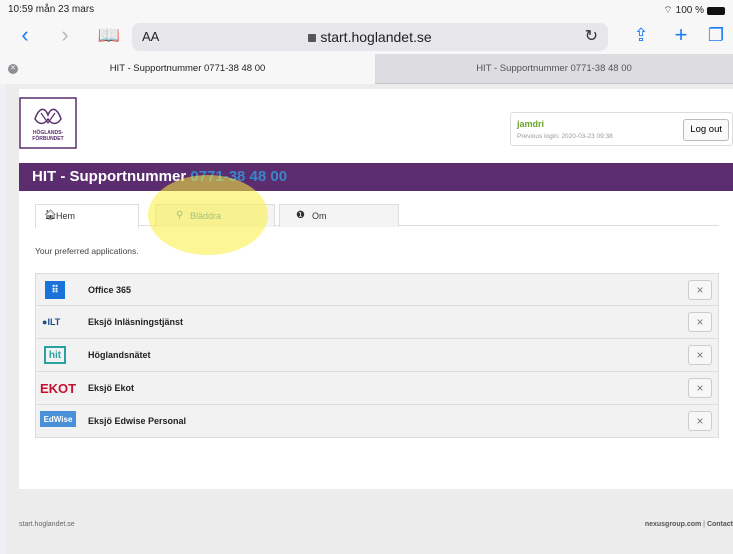 This screenshot has height=554, width=733. I want to click on nexus-link: nexusgroup.com, so click(673, 524).